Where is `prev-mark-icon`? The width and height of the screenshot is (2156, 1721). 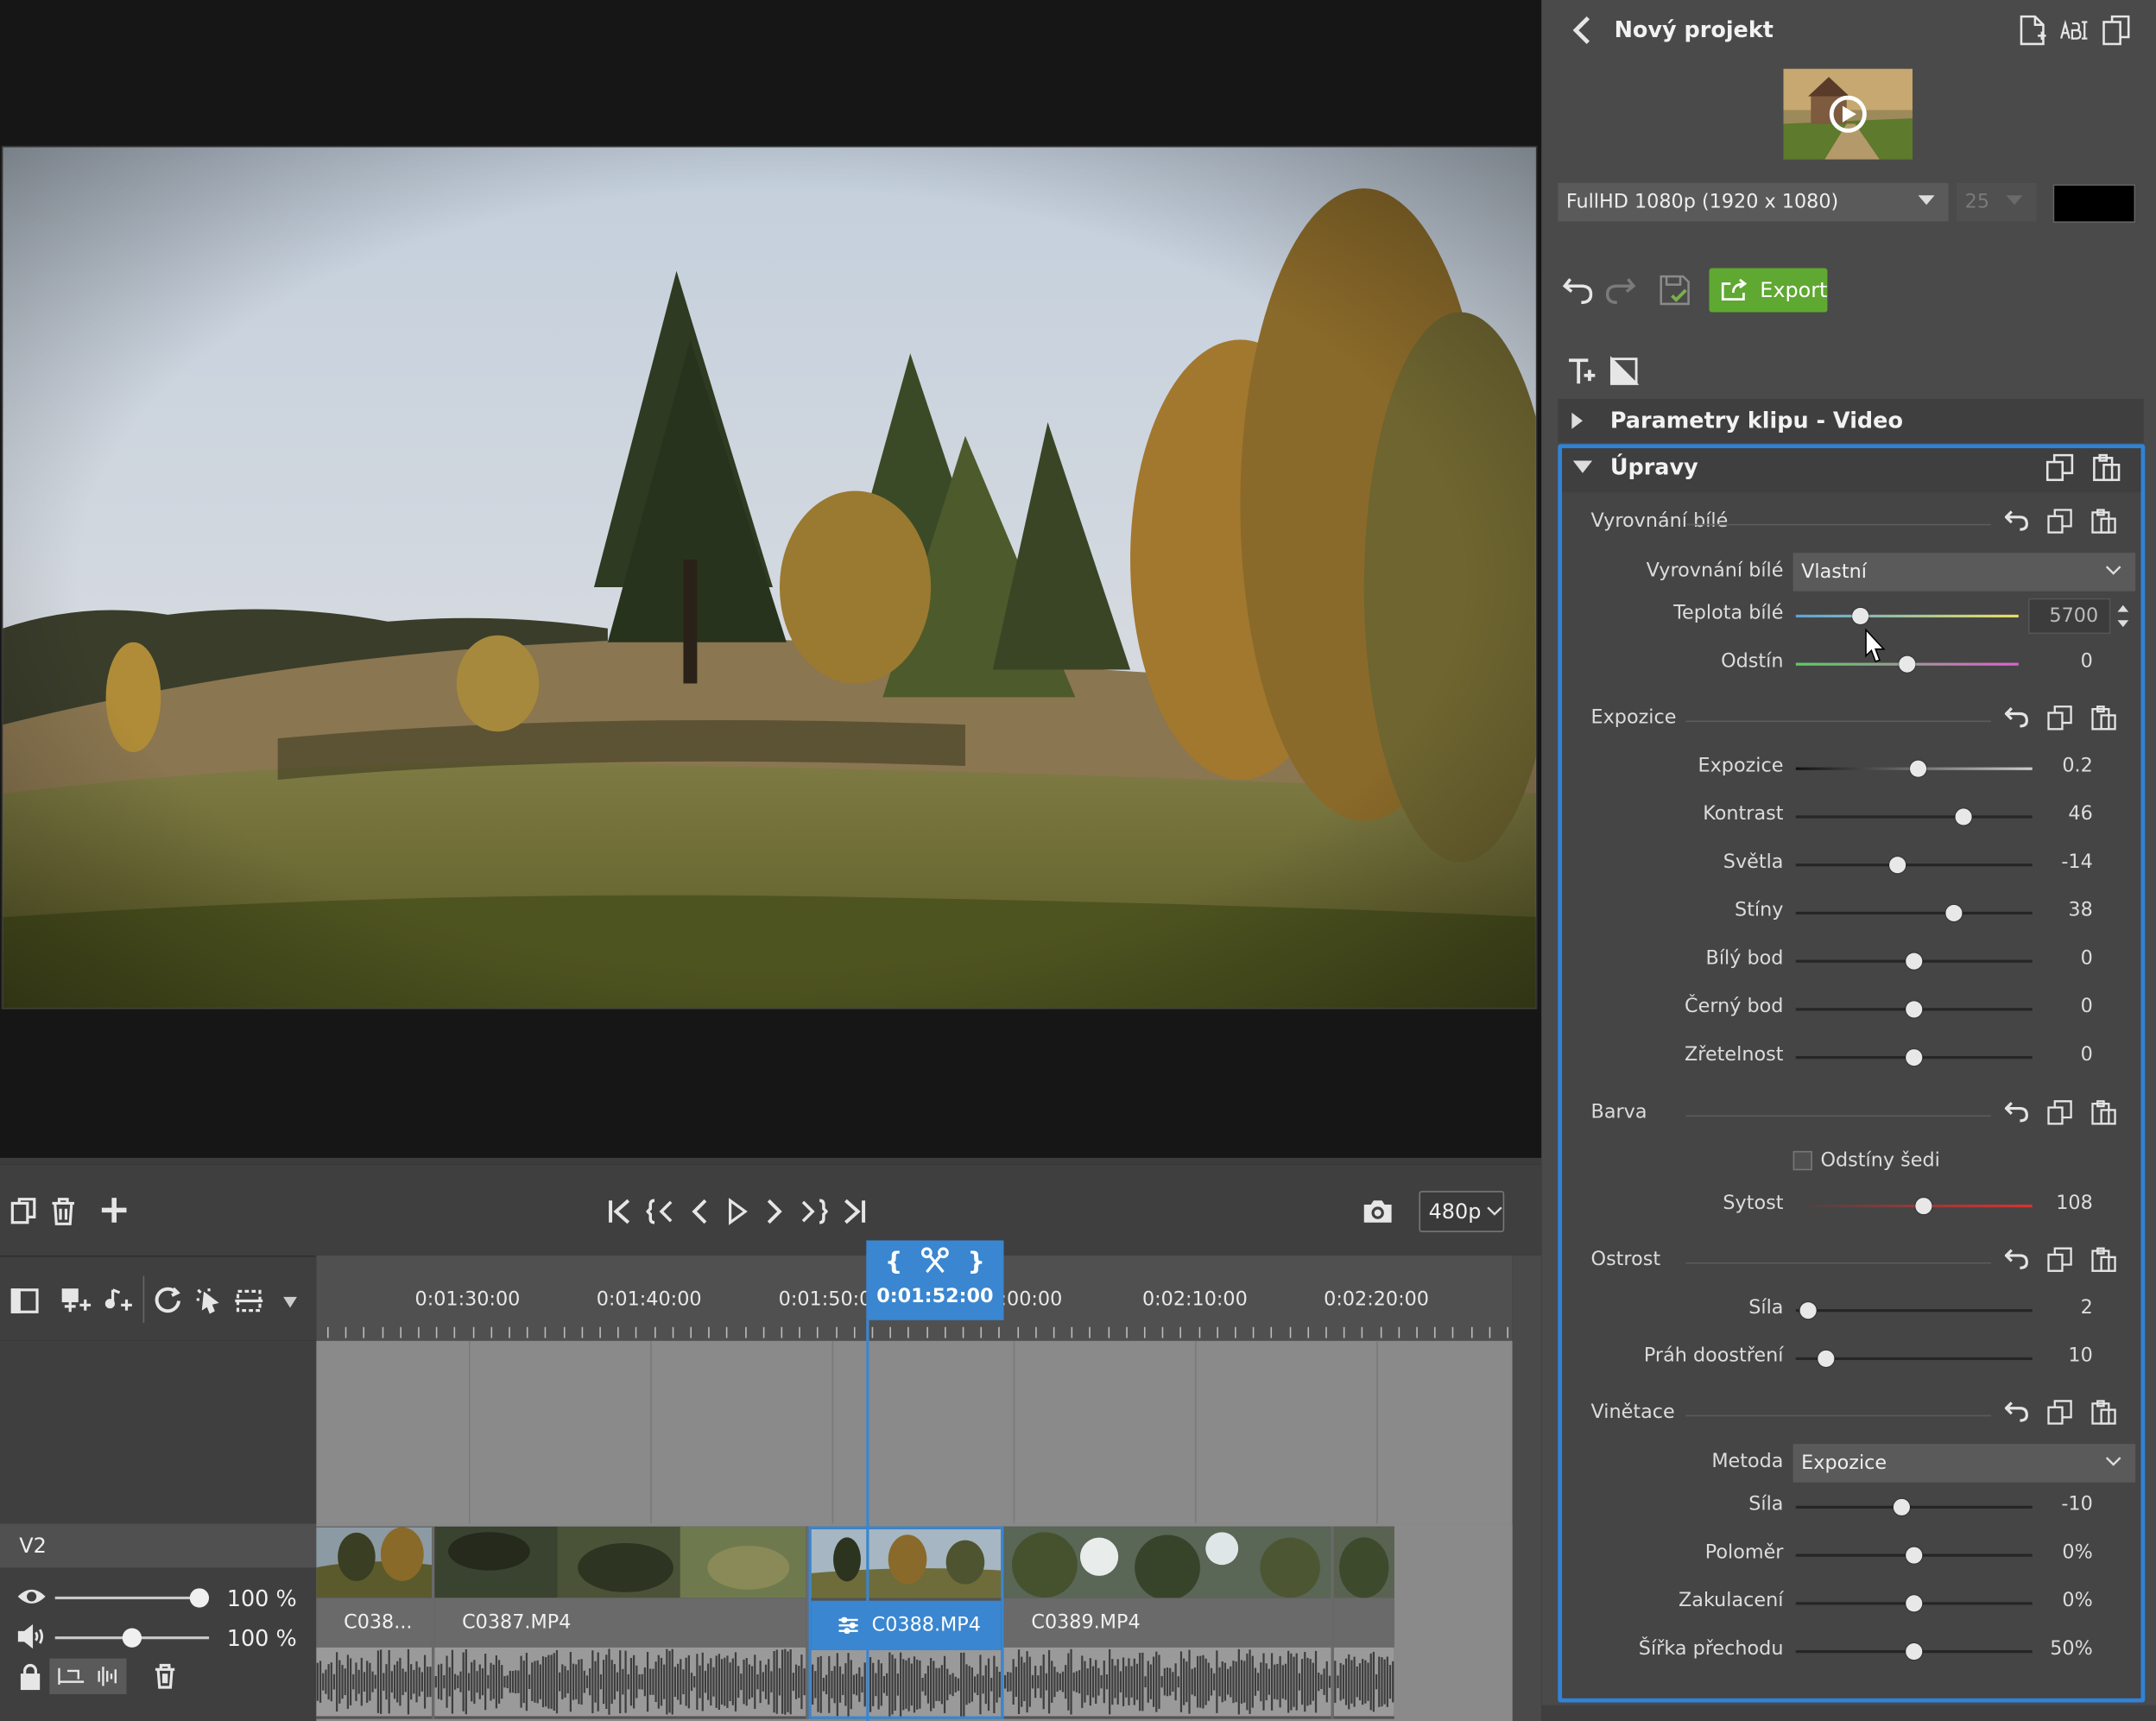
prev-mark-icon is located at coordinates (661, 1212).